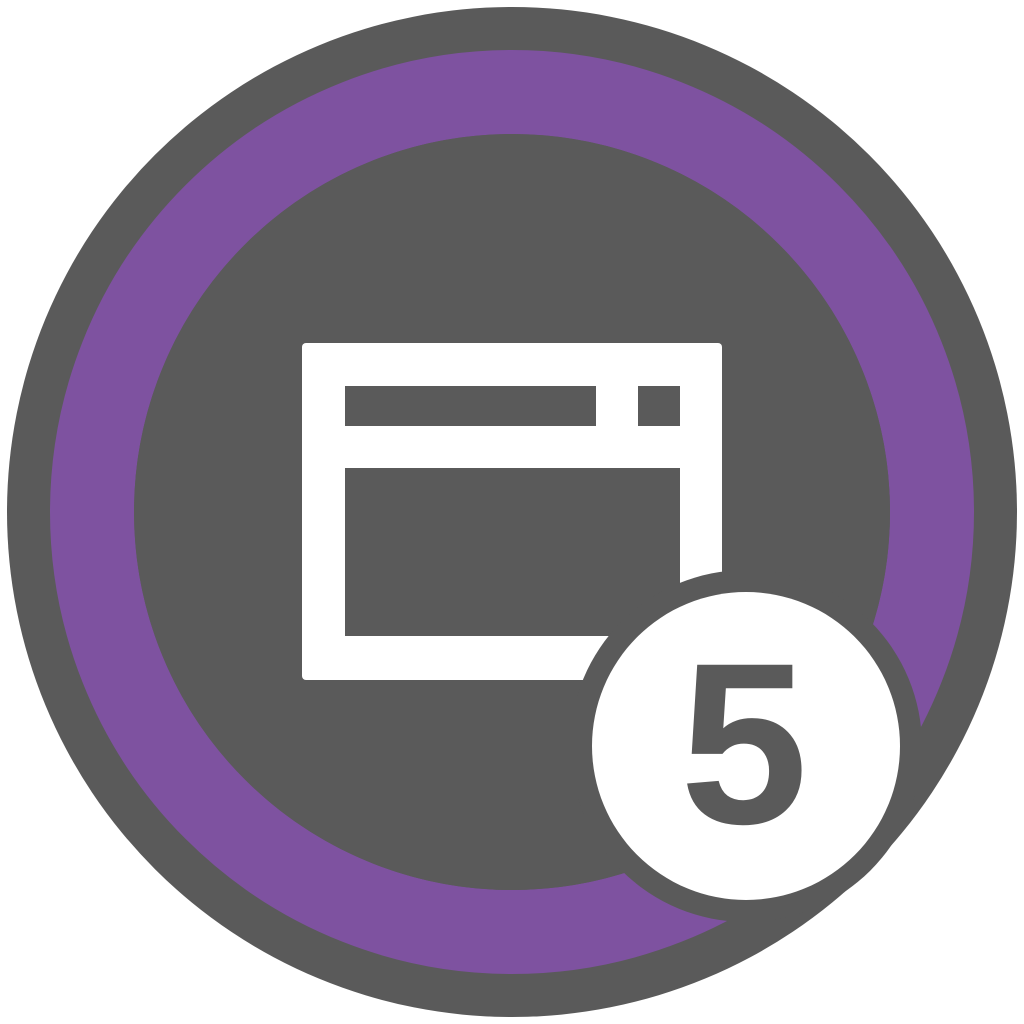 This screenshot has width=1024, height=1024. I want to click on count-badge: 5, so click(746, 746).